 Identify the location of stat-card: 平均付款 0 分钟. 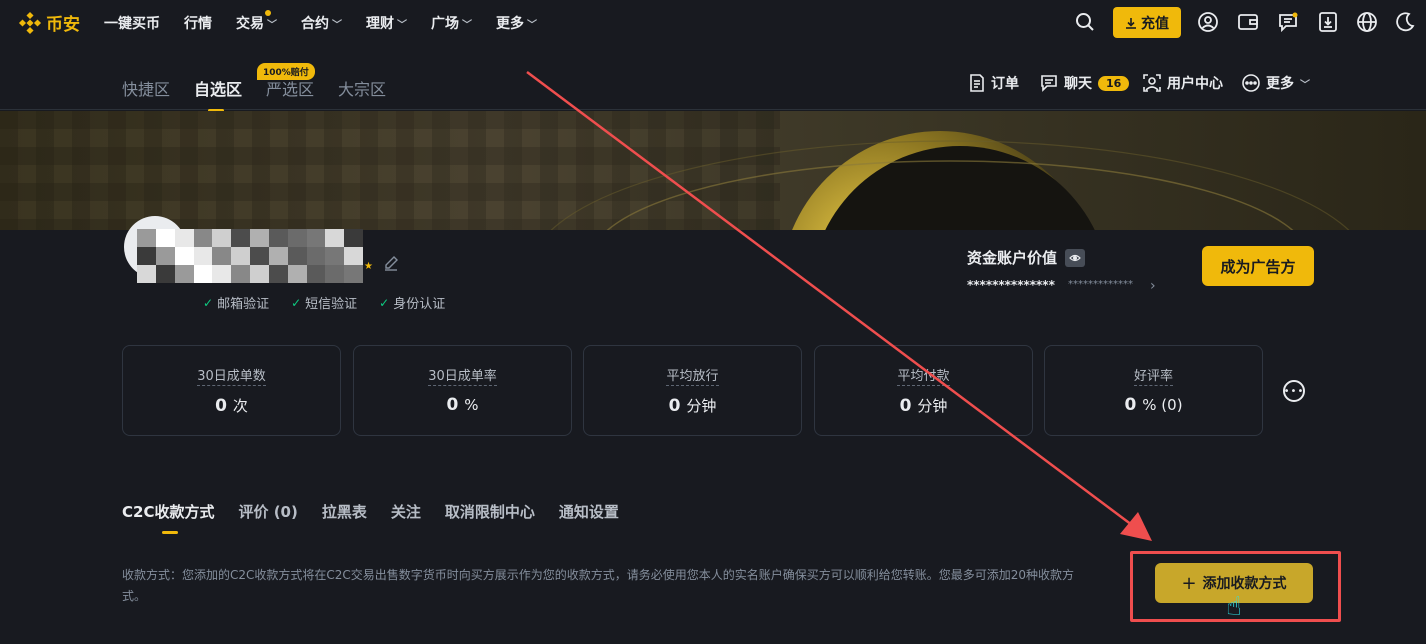
(923, 390).